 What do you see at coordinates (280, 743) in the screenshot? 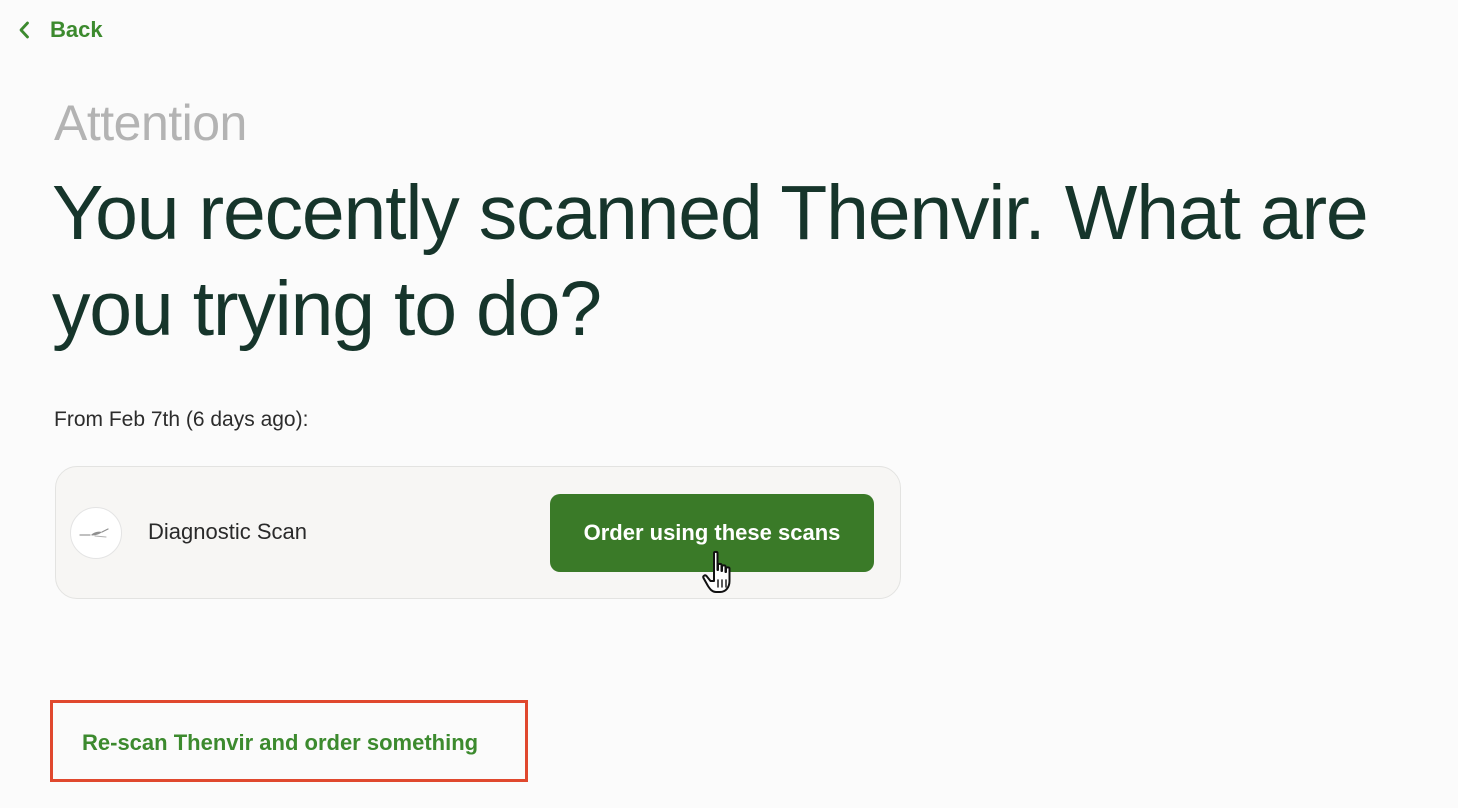
I see `rescan-and-order-link: Re-scan Thenvir and order something` at bounding box center [280, 743].